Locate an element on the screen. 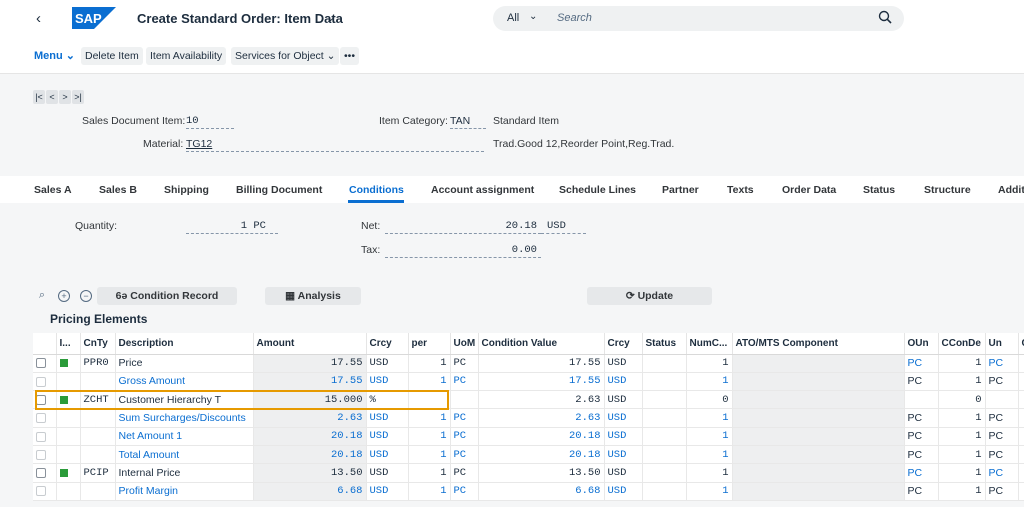 This screenshot has height=507, width=1024. tab-order-data: Order Data is located at coordinates (809, 190).